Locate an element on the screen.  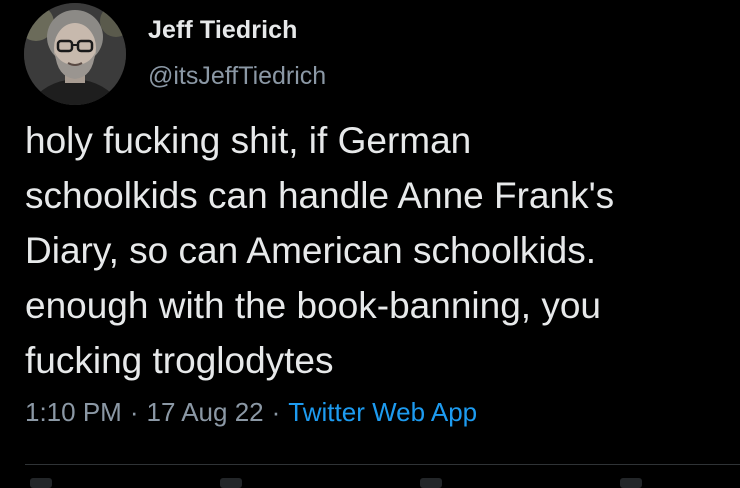
reply-icon is located at coordinates (41, 483).